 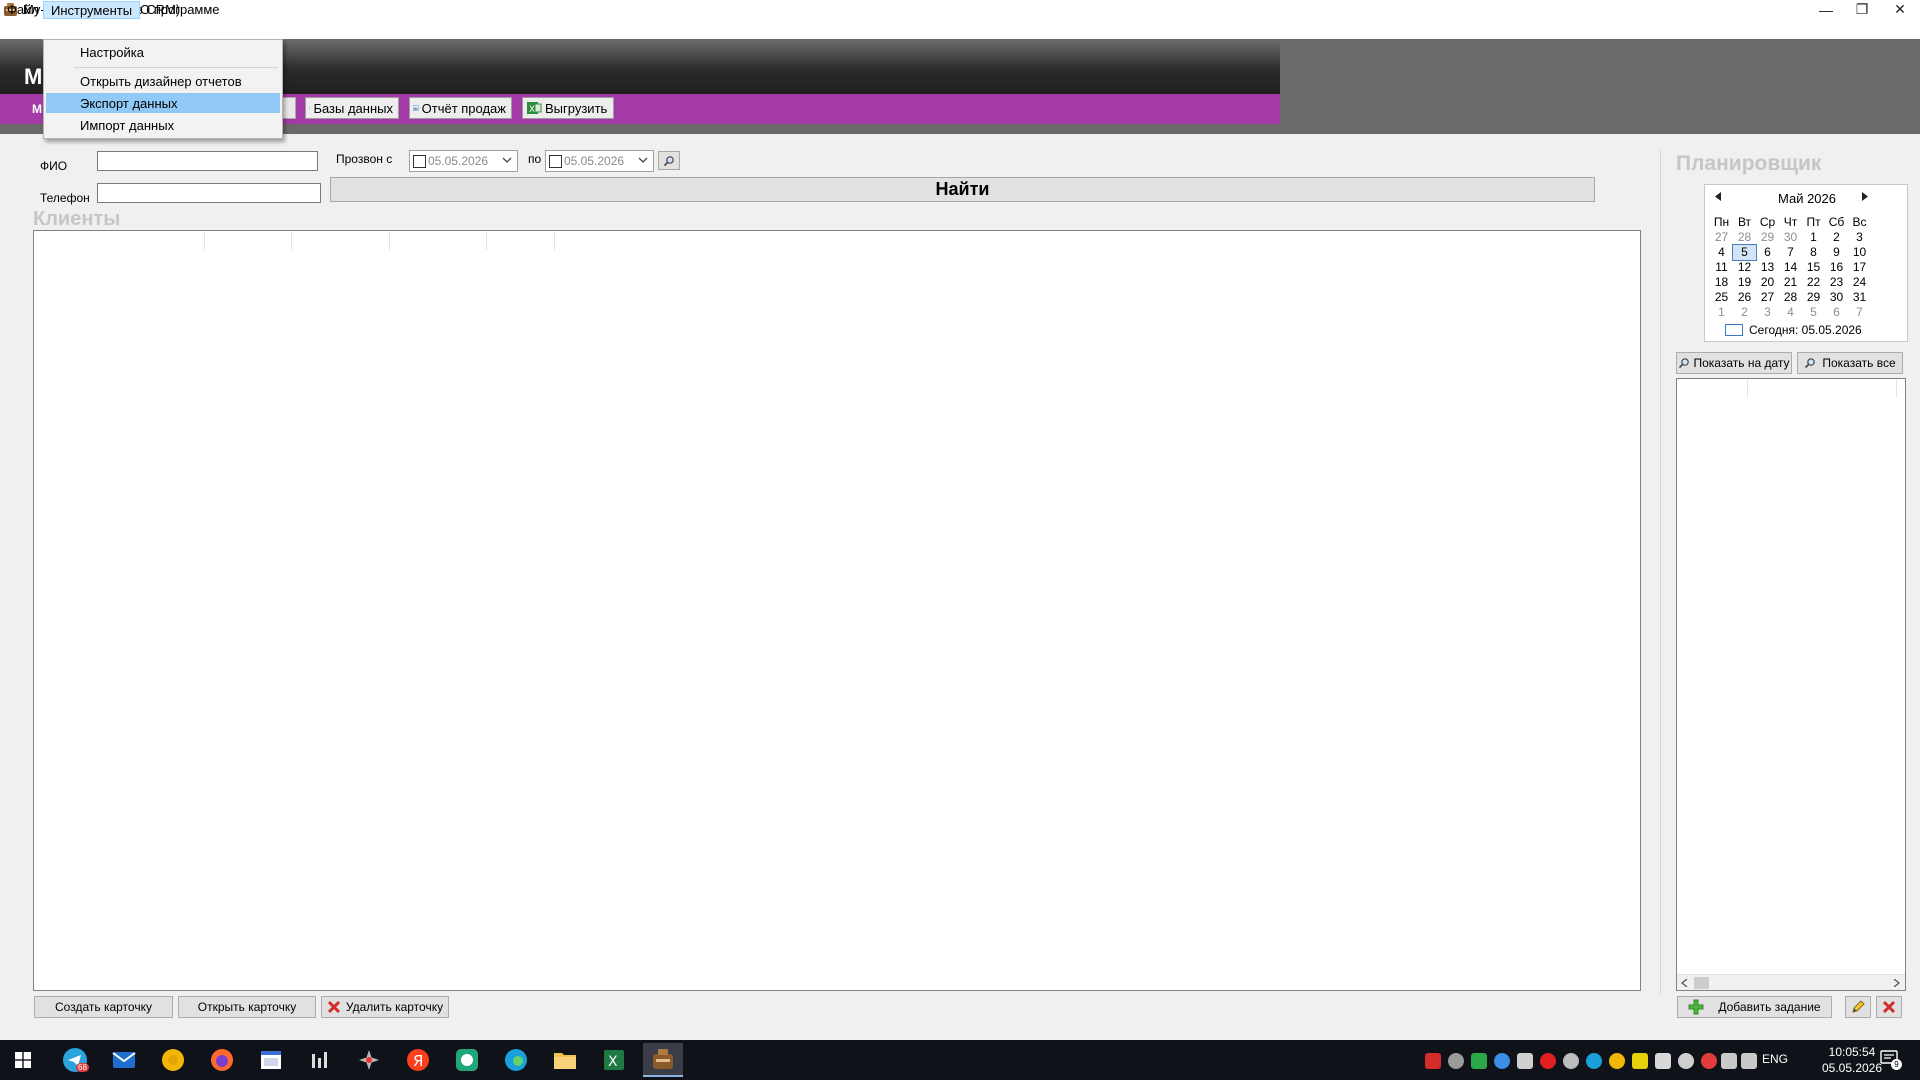 I want to click on calendar-day: 26, so click(x=1744, y=297).